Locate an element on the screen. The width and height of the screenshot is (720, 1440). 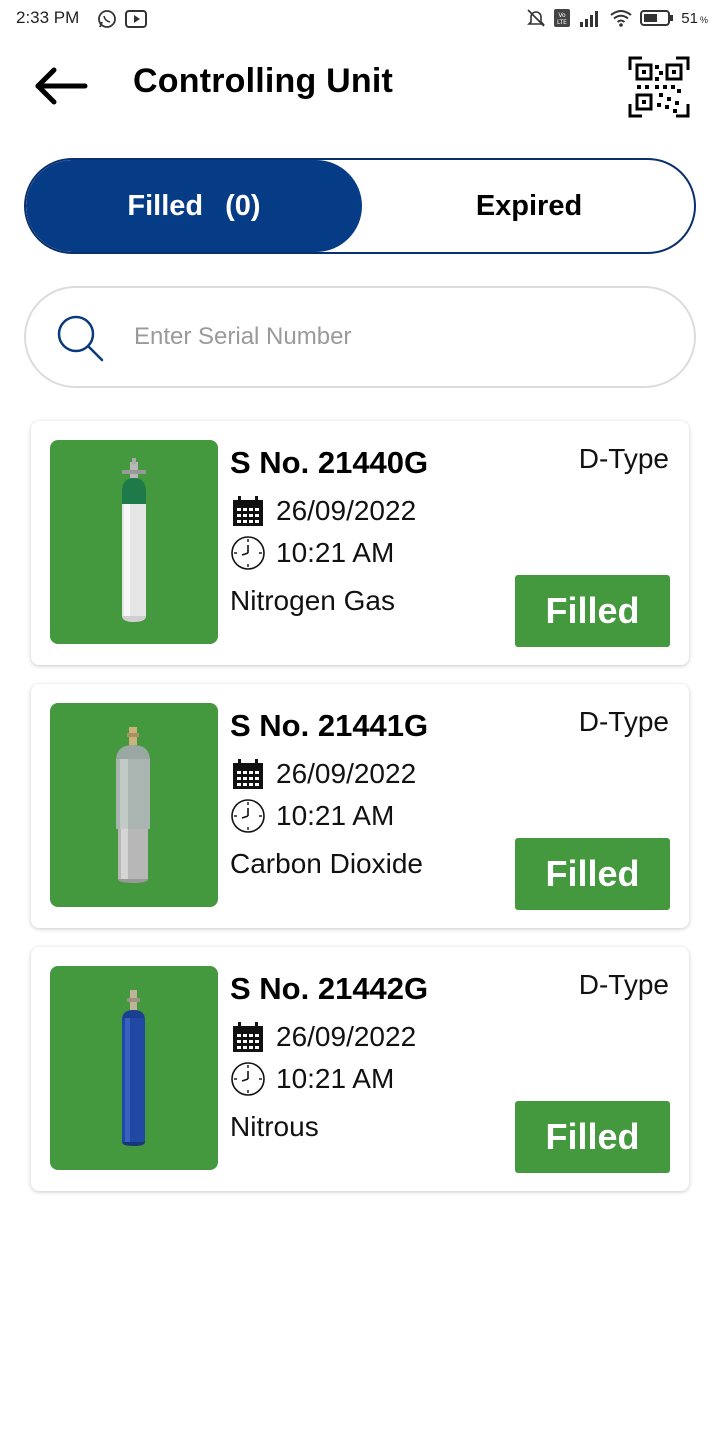
tab-filled-count: (0) is located at coordinates (243, 205).